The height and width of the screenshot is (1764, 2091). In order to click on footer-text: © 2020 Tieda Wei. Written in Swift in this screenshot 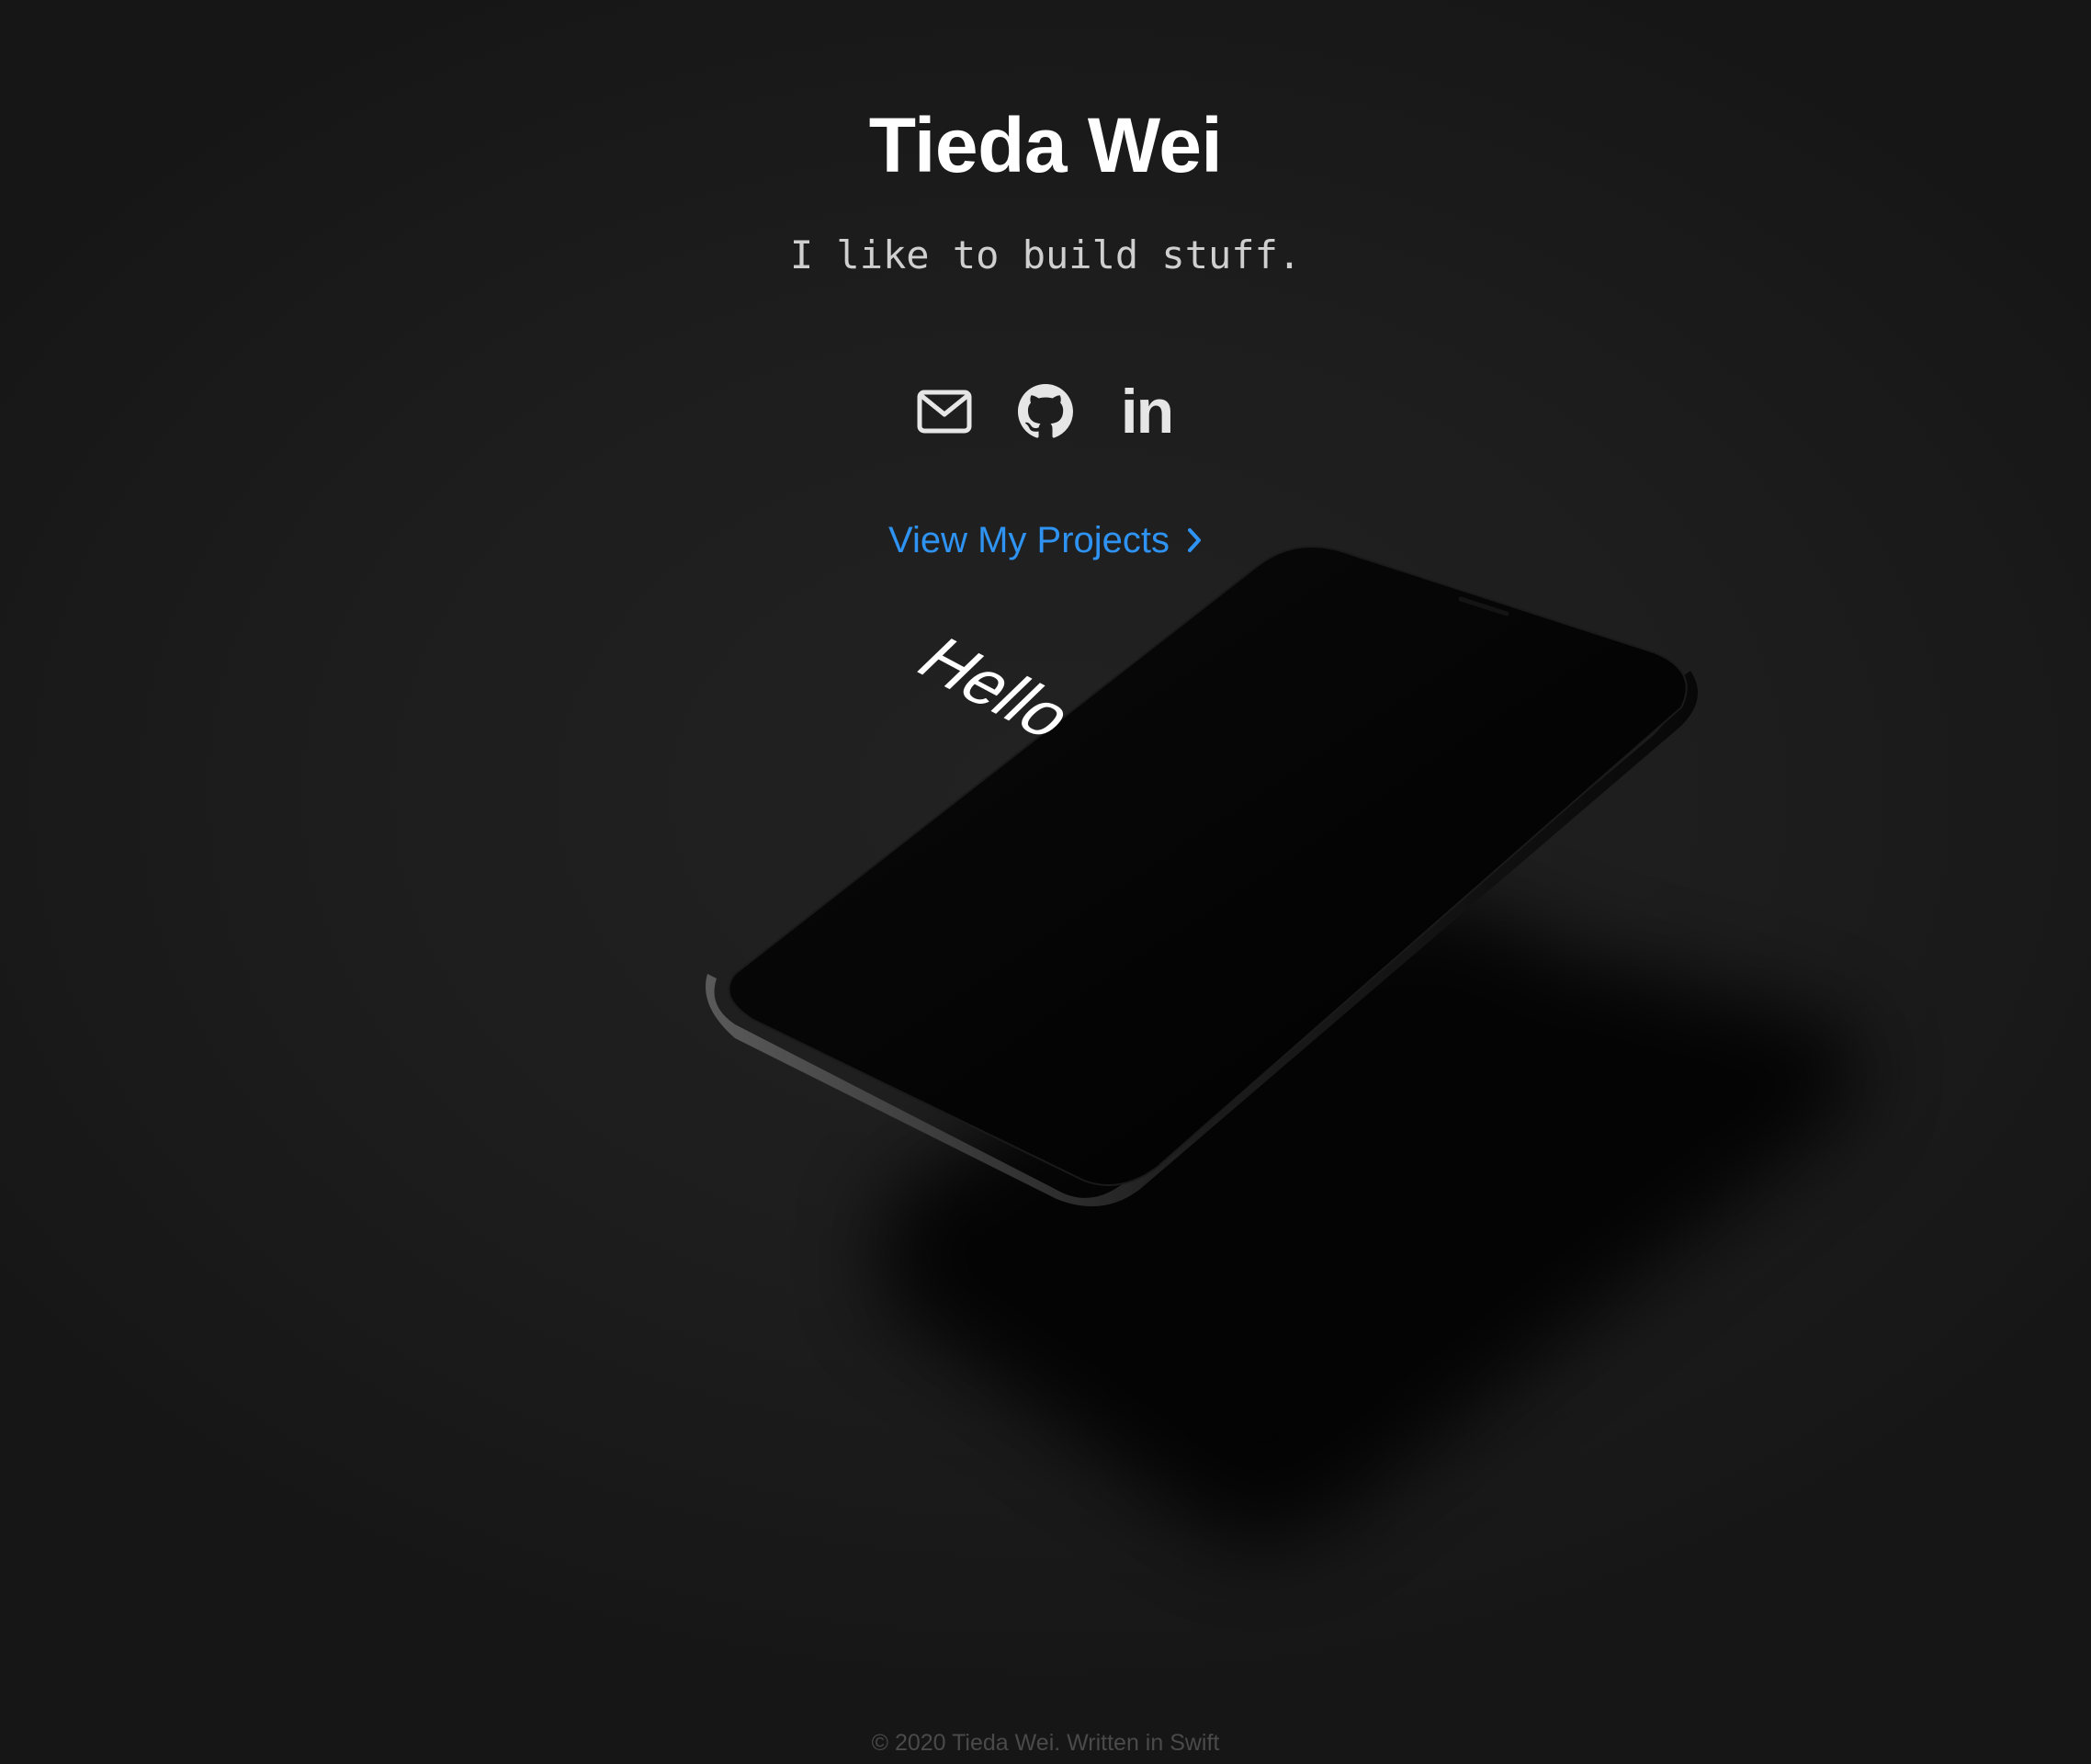, I will do `click(1045, 1743)`.